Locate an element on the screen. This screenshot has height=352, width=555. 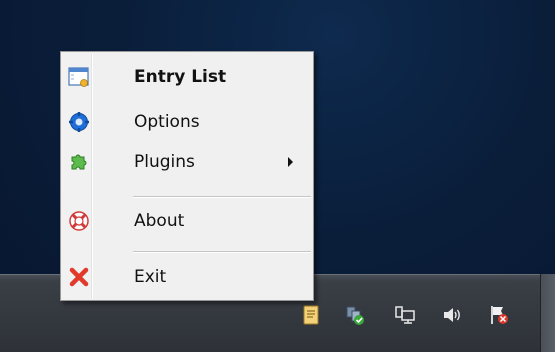
volume-icon is located at coordinates (452, 315).